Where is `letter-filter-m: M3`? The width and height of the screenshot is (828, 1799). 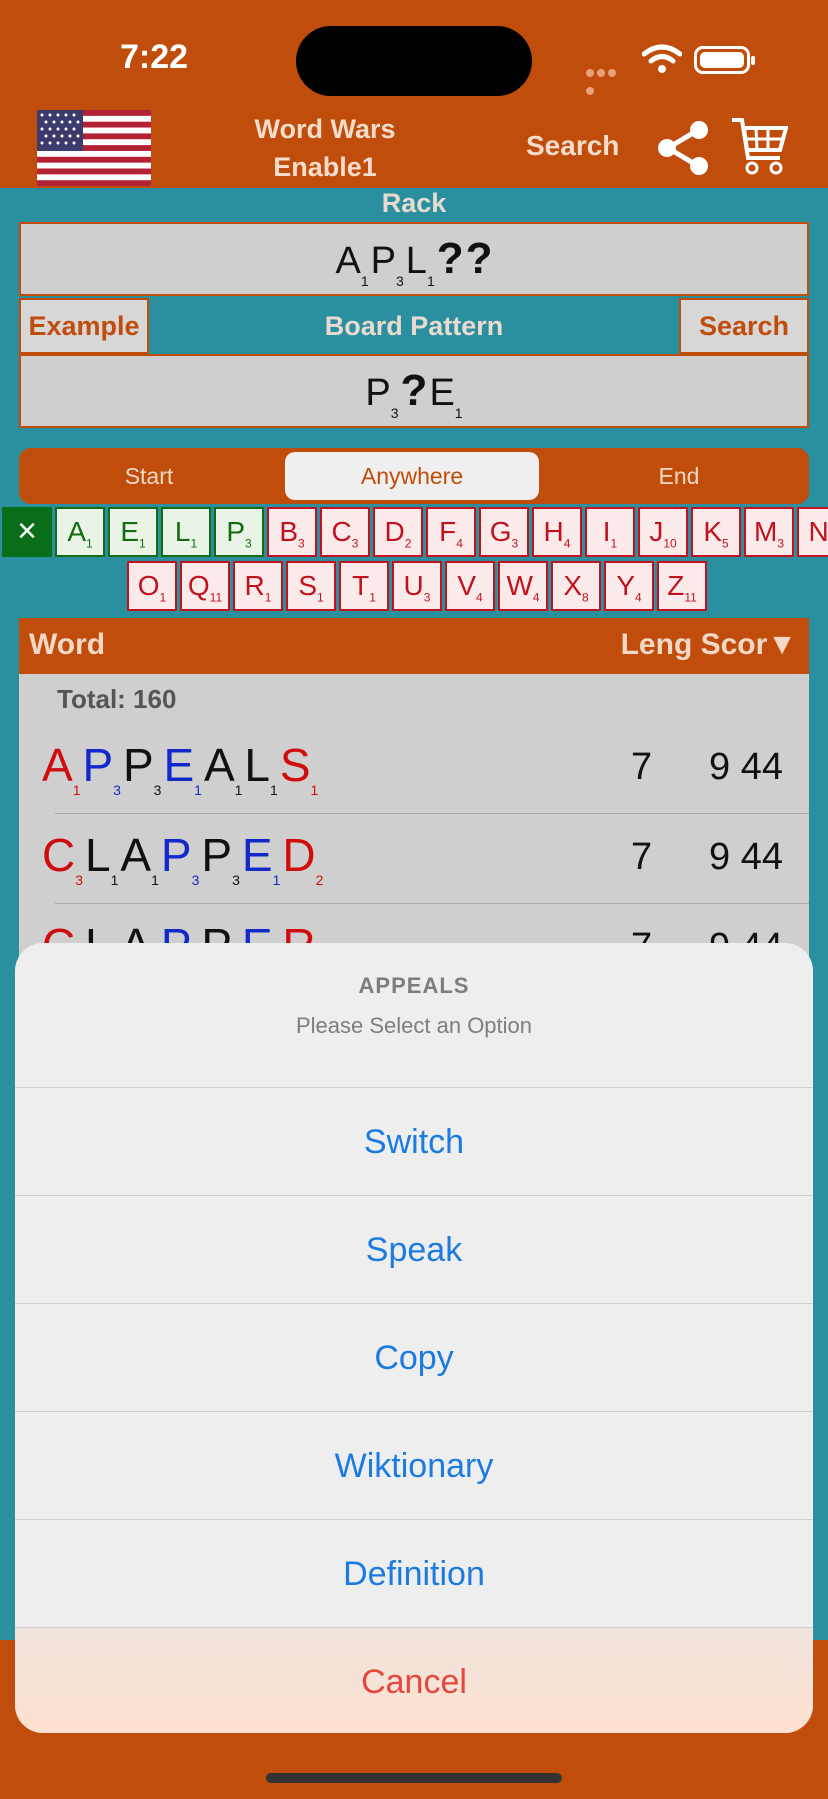
letter-filter-m: M3 is located at coordinates (769, 532).